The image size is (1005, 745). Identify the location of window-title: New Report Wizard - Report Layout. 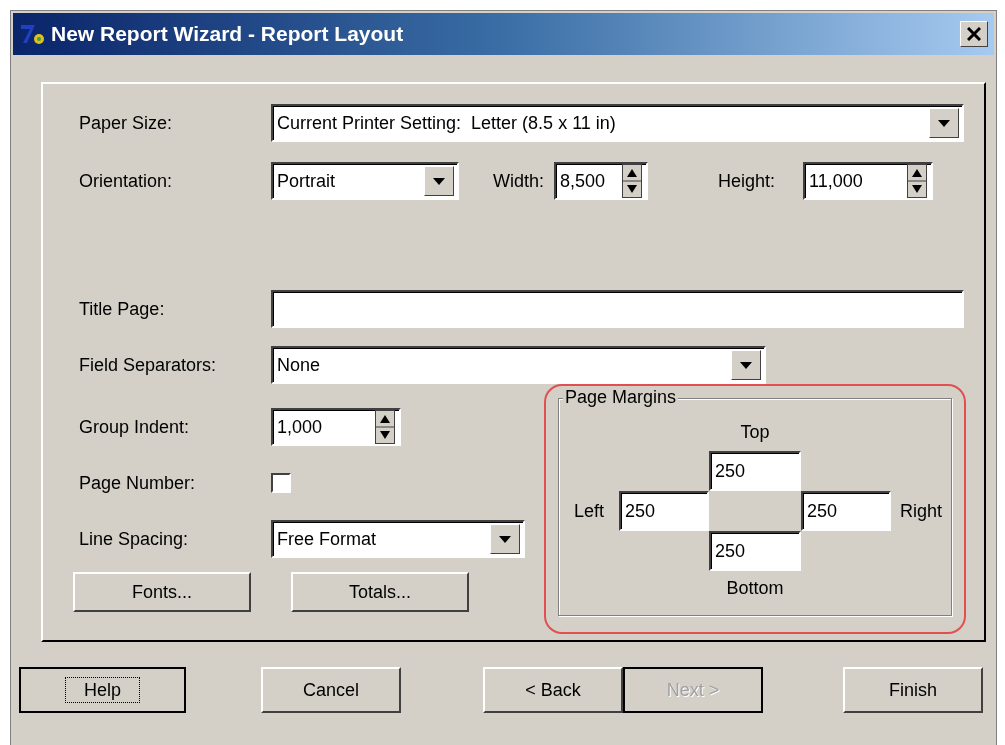
(228, 34).